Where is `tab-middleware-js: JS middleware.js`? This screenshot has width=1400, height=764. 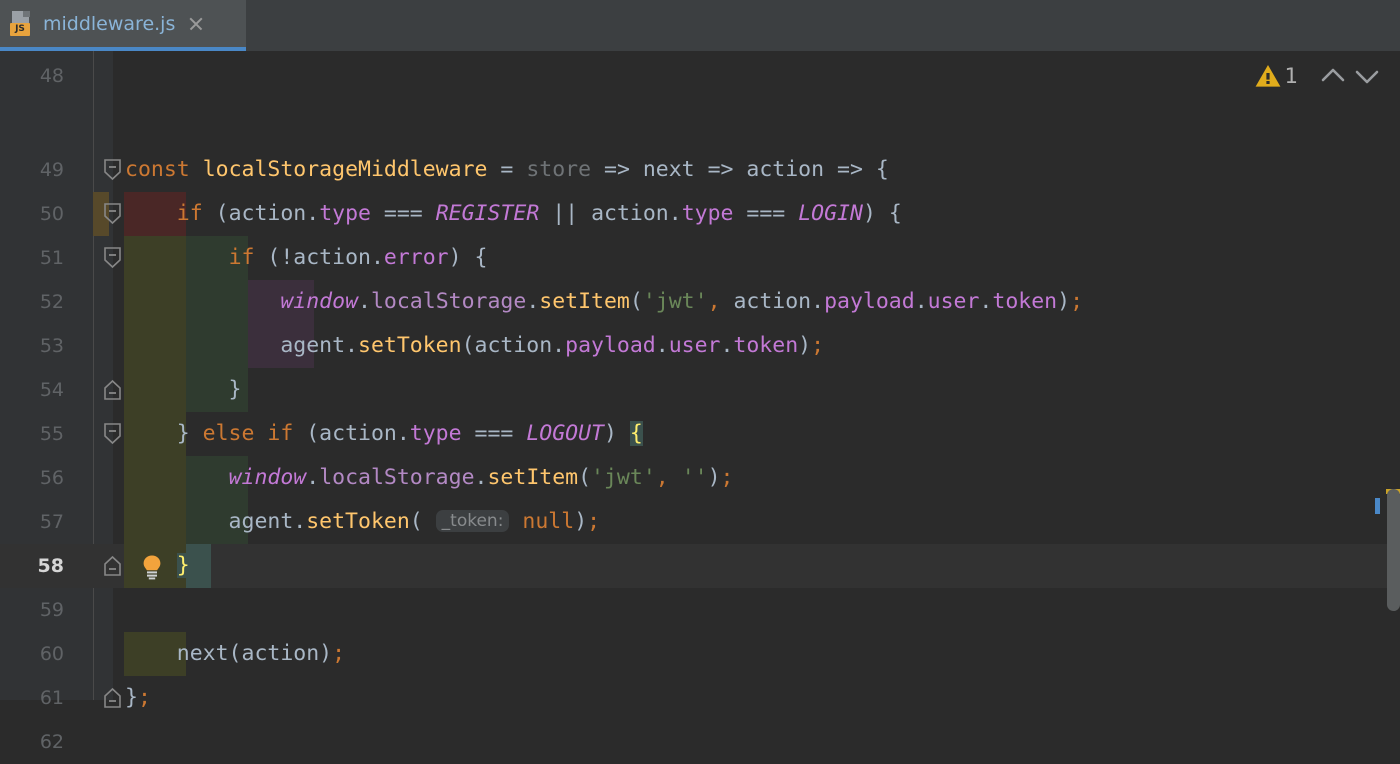 tab-middleware-js: JS middleware.js is located at coordinates (123, 25).